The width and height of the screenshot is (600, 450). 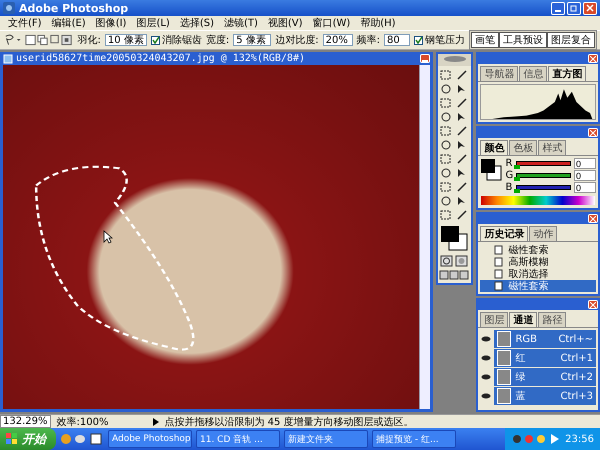 What do you see at coordinates (523, 40) in the screenshot?
I see `palette-tab: 工具预设` at bounding box center [523, 40].